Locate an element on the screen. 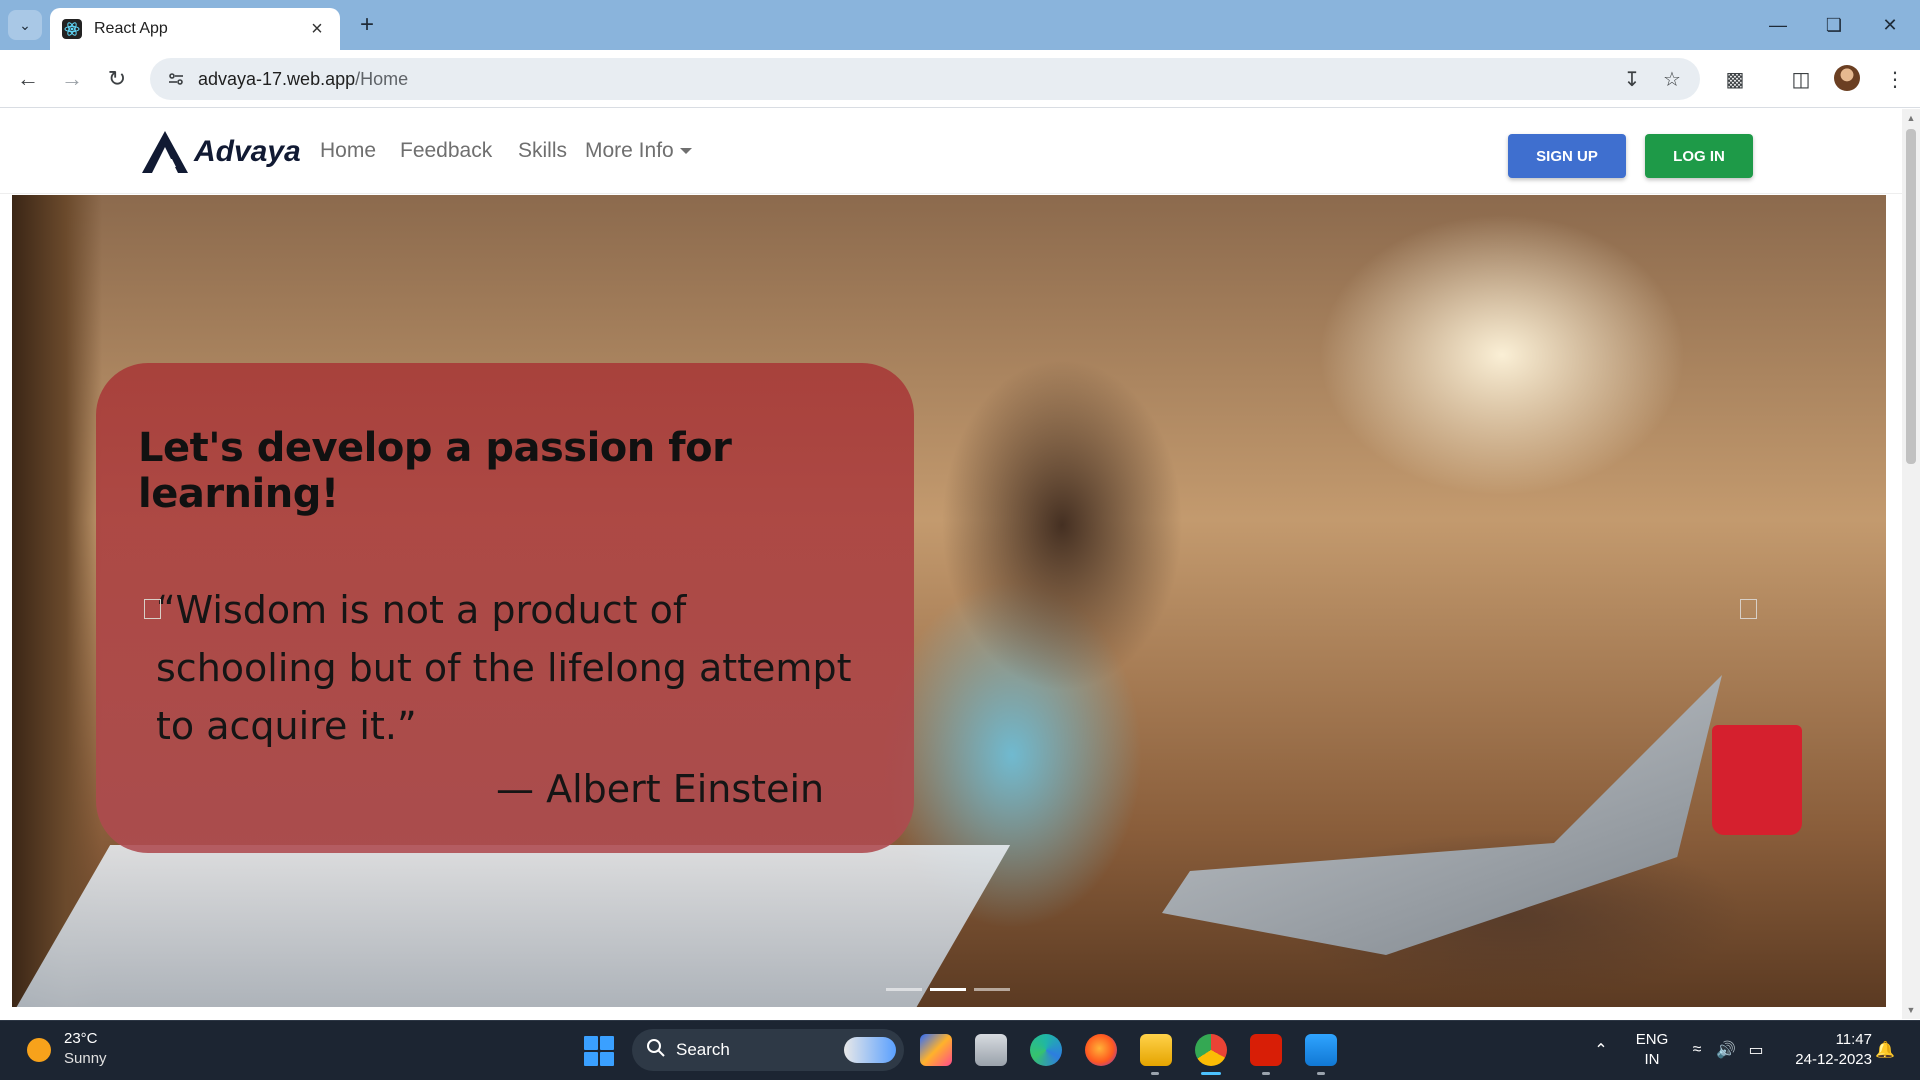 This screenshot has height=1080, width=1920. tab-close-icon: × is located at coordinates (317, 29).